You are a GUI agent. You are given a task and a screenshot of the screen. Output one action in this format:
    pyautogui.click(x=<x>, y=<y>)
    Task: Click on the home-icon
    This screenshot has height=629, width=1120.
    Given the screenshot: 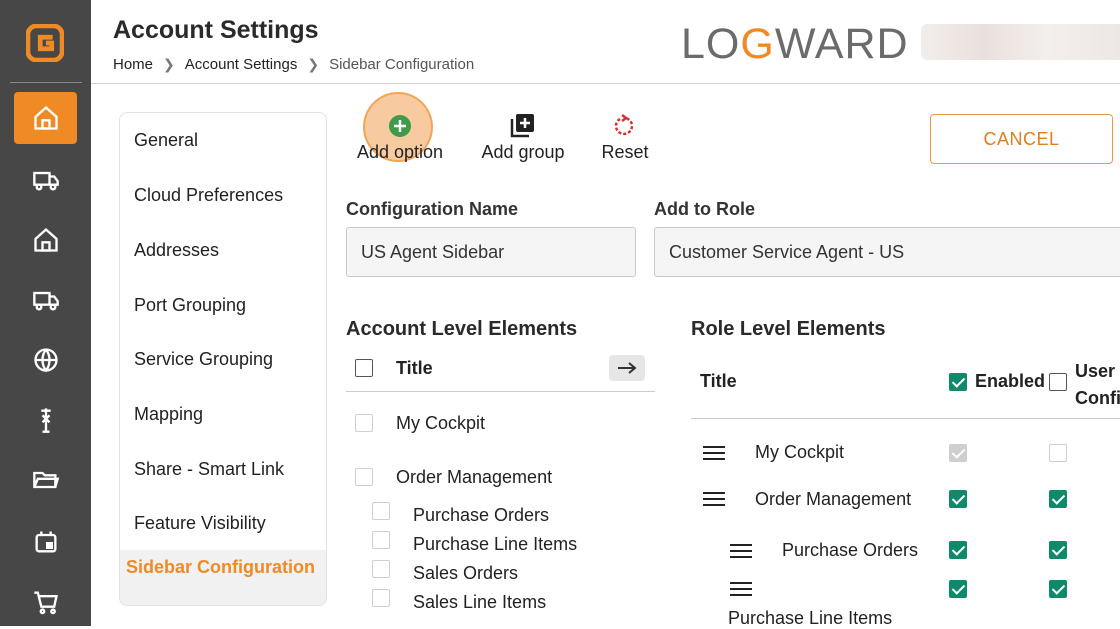 What is the action you would take?
    pyautogui.click(x=45, y=117)
    